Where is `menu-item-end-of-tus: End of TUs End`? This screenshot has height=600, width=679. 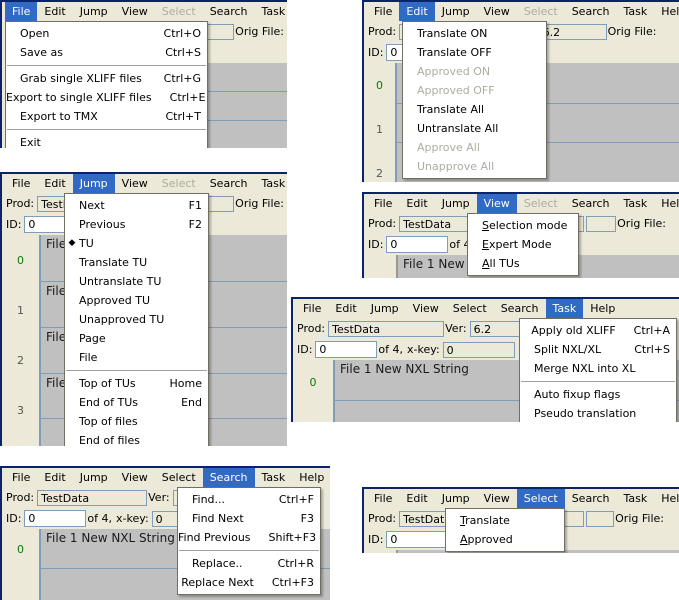 menu-item-end-of-tus: End of TUs End is located at coordinates (136, 402).